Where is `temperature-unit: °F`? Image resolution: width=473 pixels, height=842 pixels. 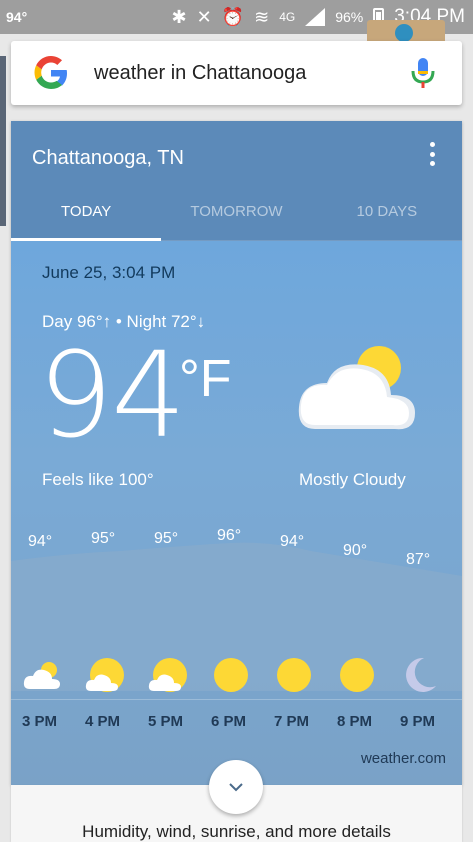 temperature-unit: °F is located at coordinates (205, 379).